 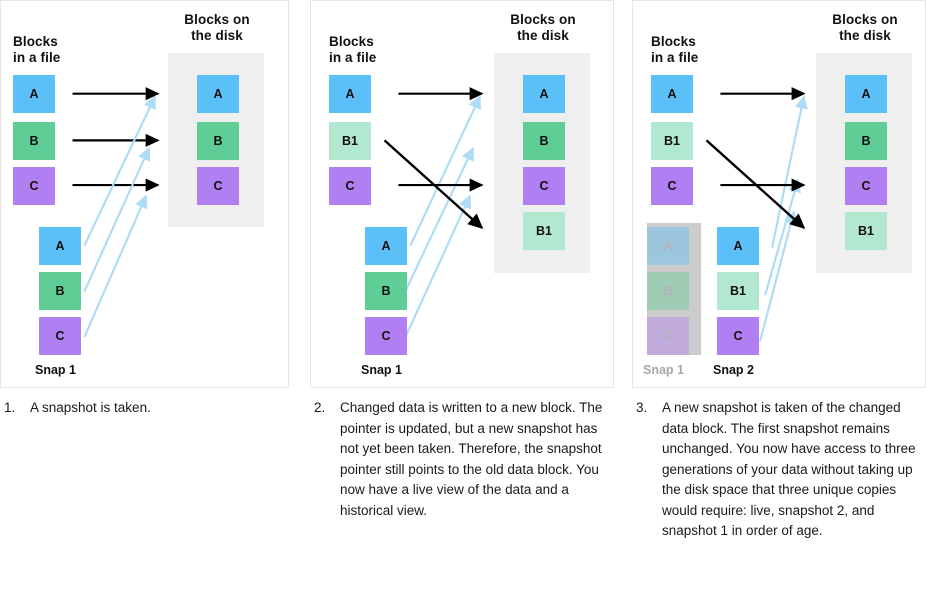 I want to click on snapshot-block: B1, so click(x=738, y=291).